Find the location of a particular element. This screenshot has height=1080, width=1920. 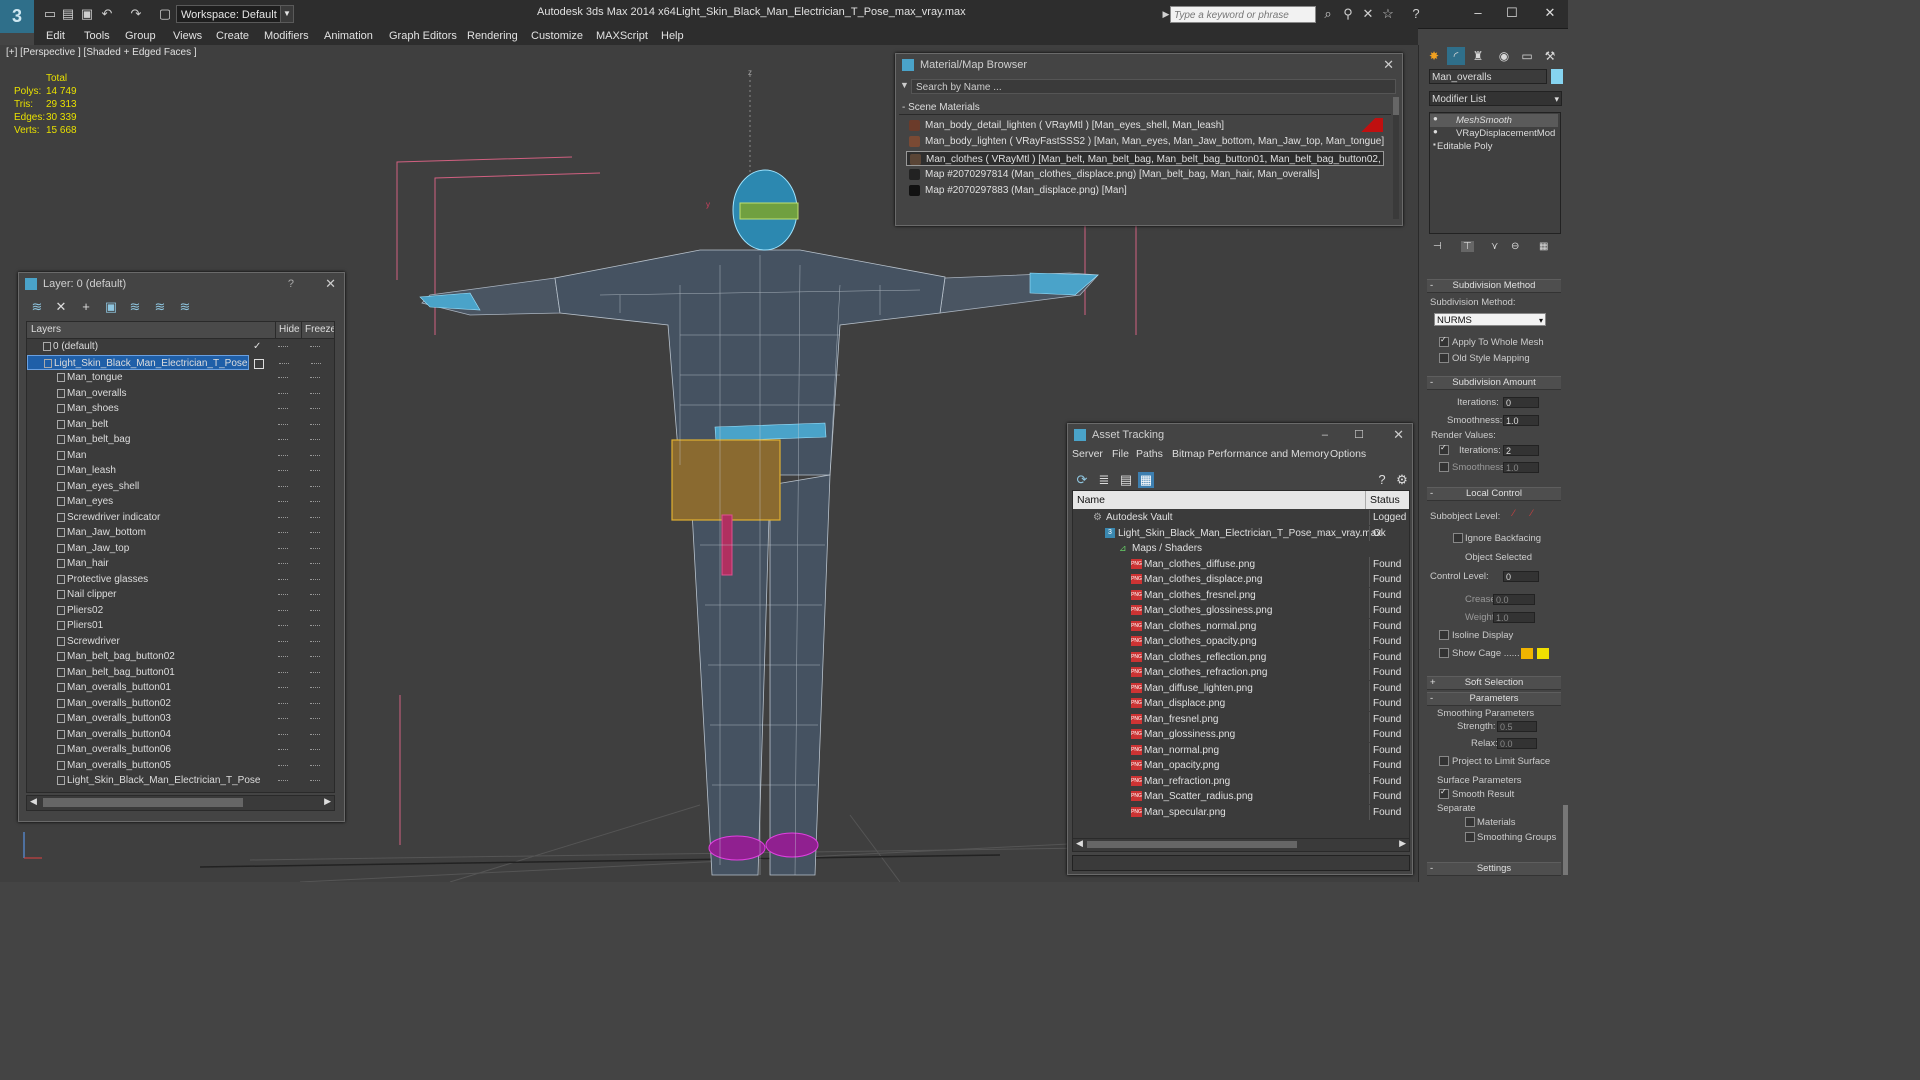

render-smoothness-spinner: 1.0 is located at coordinates (1521, 467).